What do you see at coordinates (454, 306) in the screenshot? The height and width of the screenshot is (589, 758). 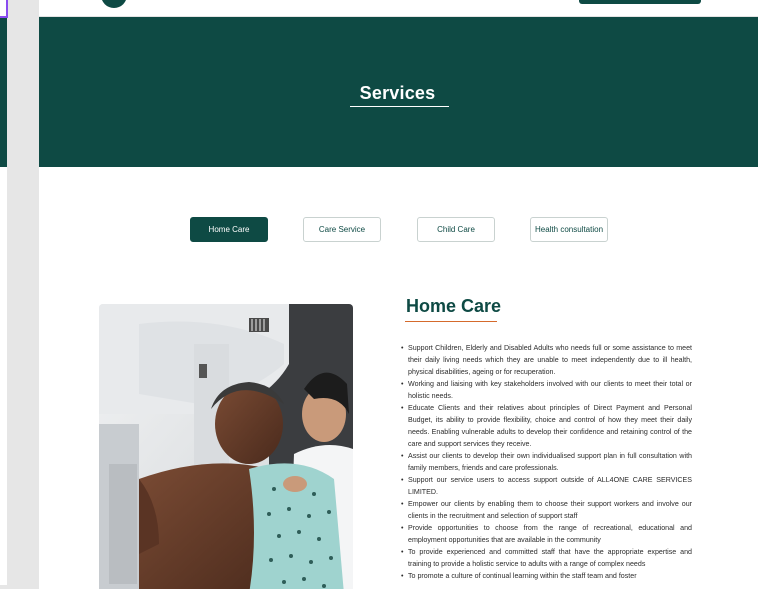 I see `content-title: Home Care` at bounding box center [454, 306].